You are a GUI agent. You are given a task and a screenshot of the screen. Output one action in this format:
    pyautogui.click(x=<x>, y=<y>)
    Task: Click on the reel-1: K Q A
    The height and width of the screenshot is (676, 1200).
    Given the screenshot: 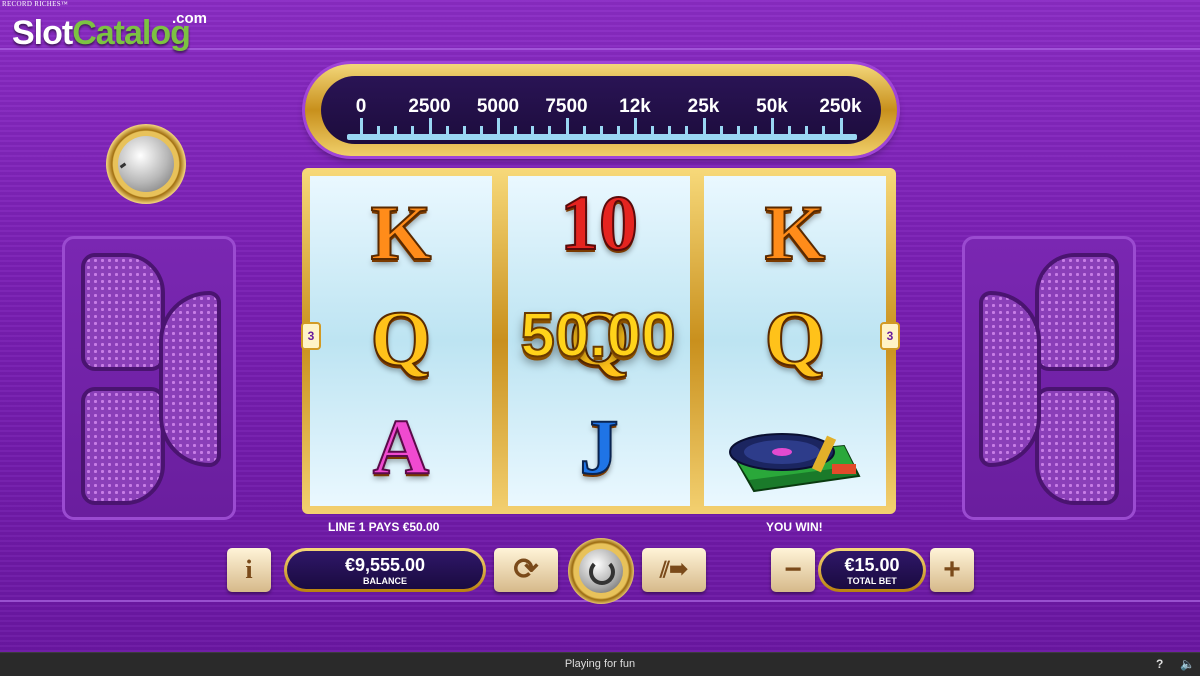 What is the action you would take?
    pyautogui.click(x=401, y=341)
    